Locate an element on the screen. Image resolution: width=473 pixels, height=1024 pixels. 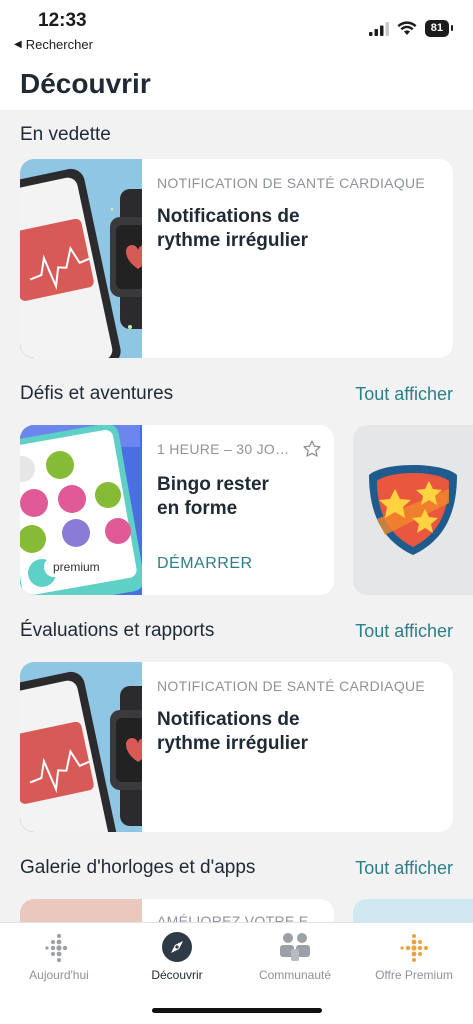
tab-label: Communauté is located at coordinates (295, 975).